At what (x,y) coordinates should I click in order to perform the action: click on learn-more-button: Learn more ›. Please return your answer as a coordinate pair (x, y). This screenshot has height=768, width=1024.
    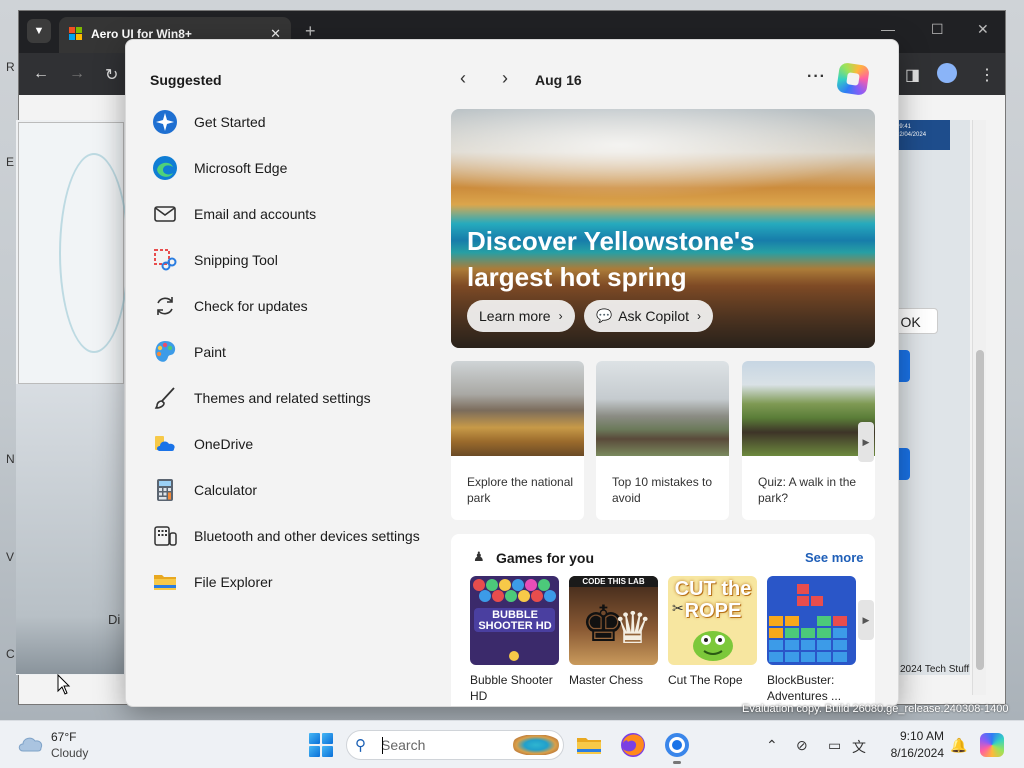
    Looking at the image, I should click on (521, 316).